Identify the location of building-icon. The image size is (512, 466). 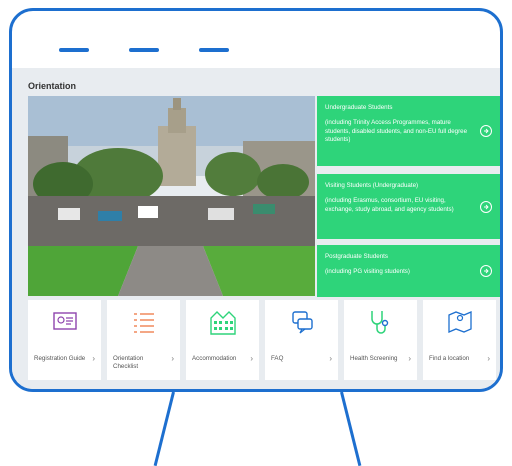
(223, 322).